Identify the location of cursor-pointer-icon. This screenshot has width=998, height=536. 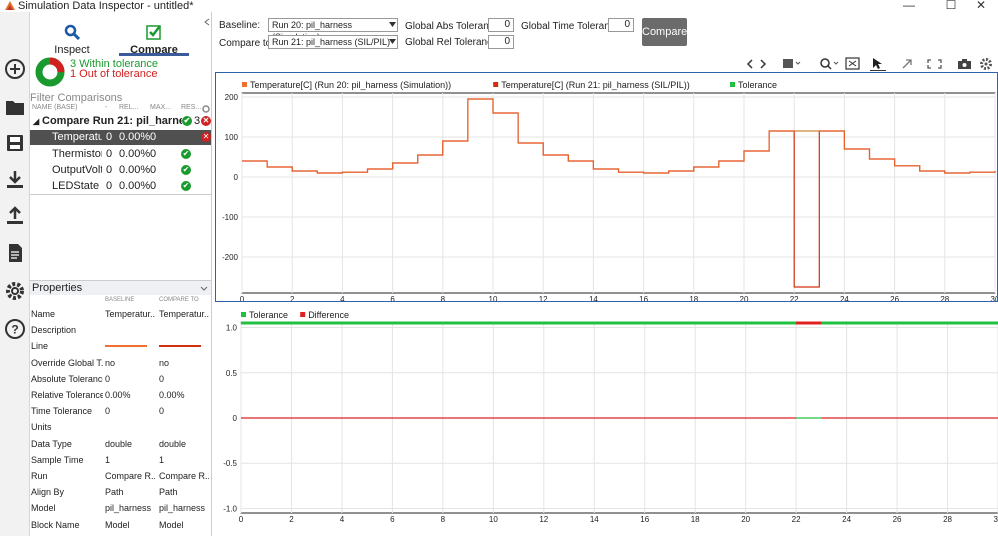
(878, 64).